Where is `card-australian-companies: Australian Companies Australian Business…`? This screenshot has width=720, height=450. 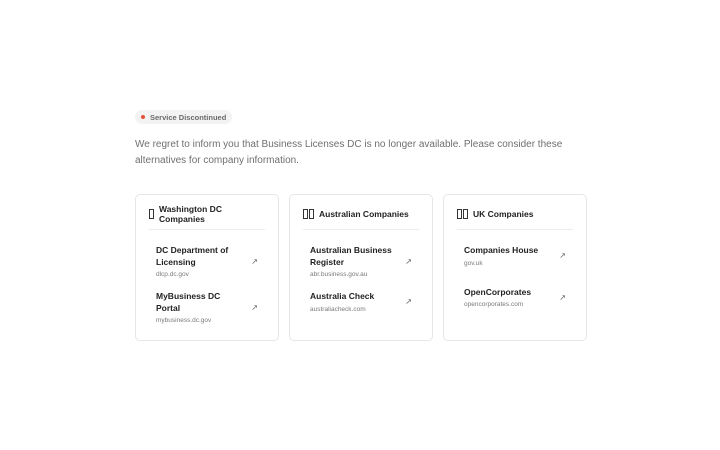
card-australian-companies: Australian Companies Australian Business… is located at coordinates (361, 267).